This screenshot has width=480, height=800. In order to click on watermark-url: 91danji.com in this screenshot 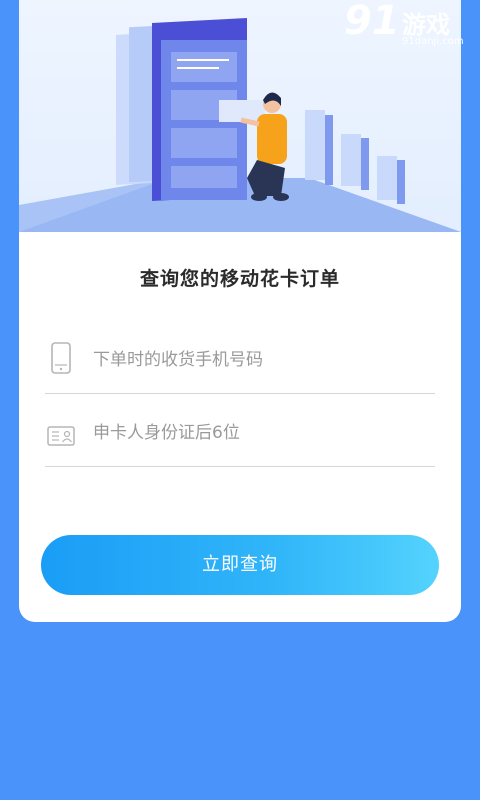, I will do `click(433, 41)`.